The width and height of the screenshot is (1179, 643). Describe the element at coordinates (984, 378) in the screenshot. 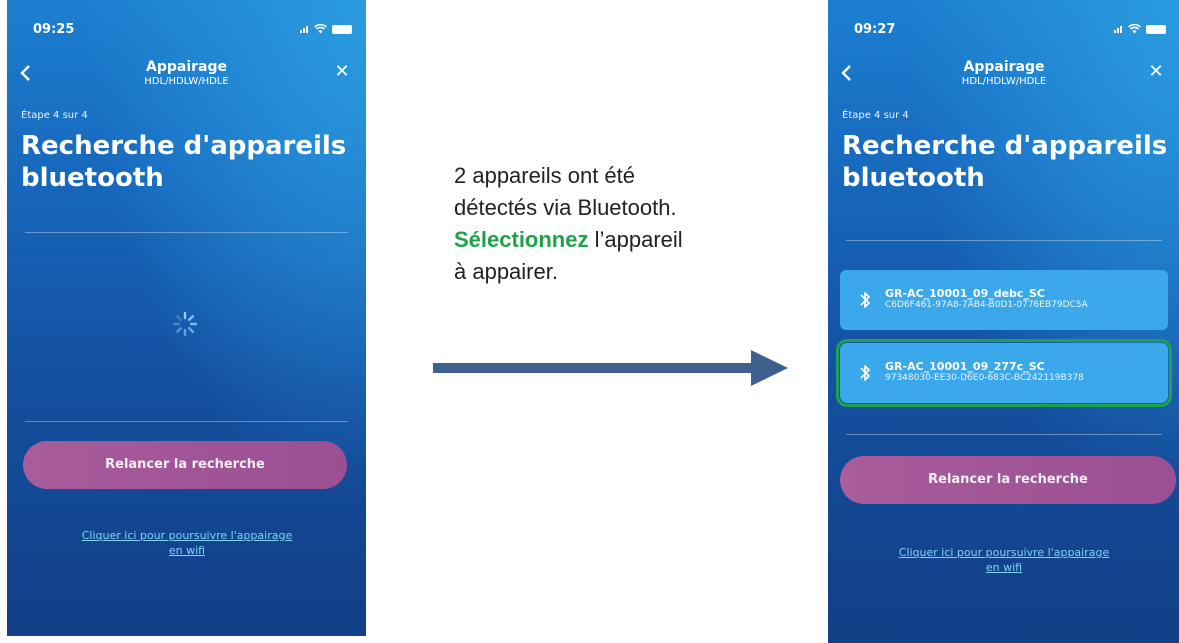

I see `device-uuid: 97348030-EE30-D6E0-683C-BC242119B378` at that location.